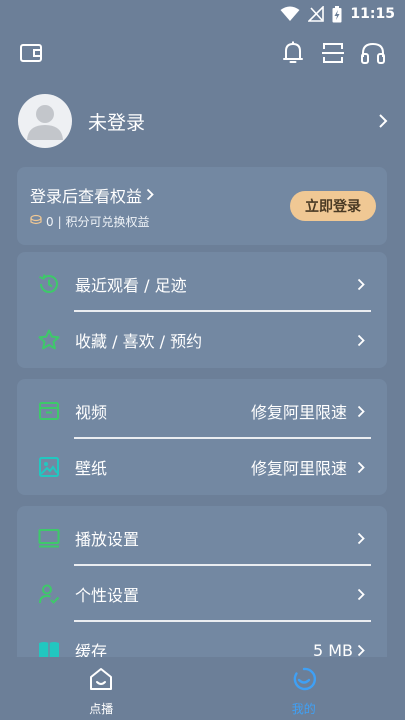 This screenshot has width=405, height=720. I want to click on list-item-playback-settings: 播放设置, so click(202, 538).